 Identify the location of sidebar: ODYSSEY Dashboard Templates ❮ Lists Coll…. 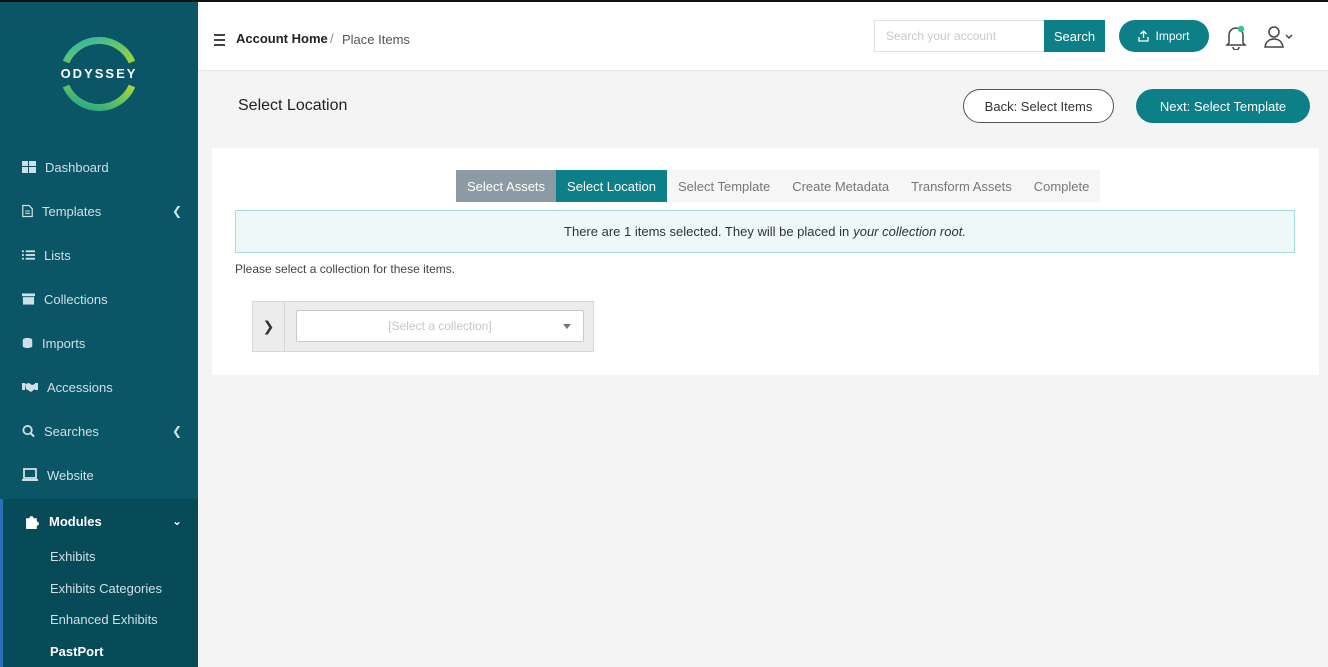
(99, 334).